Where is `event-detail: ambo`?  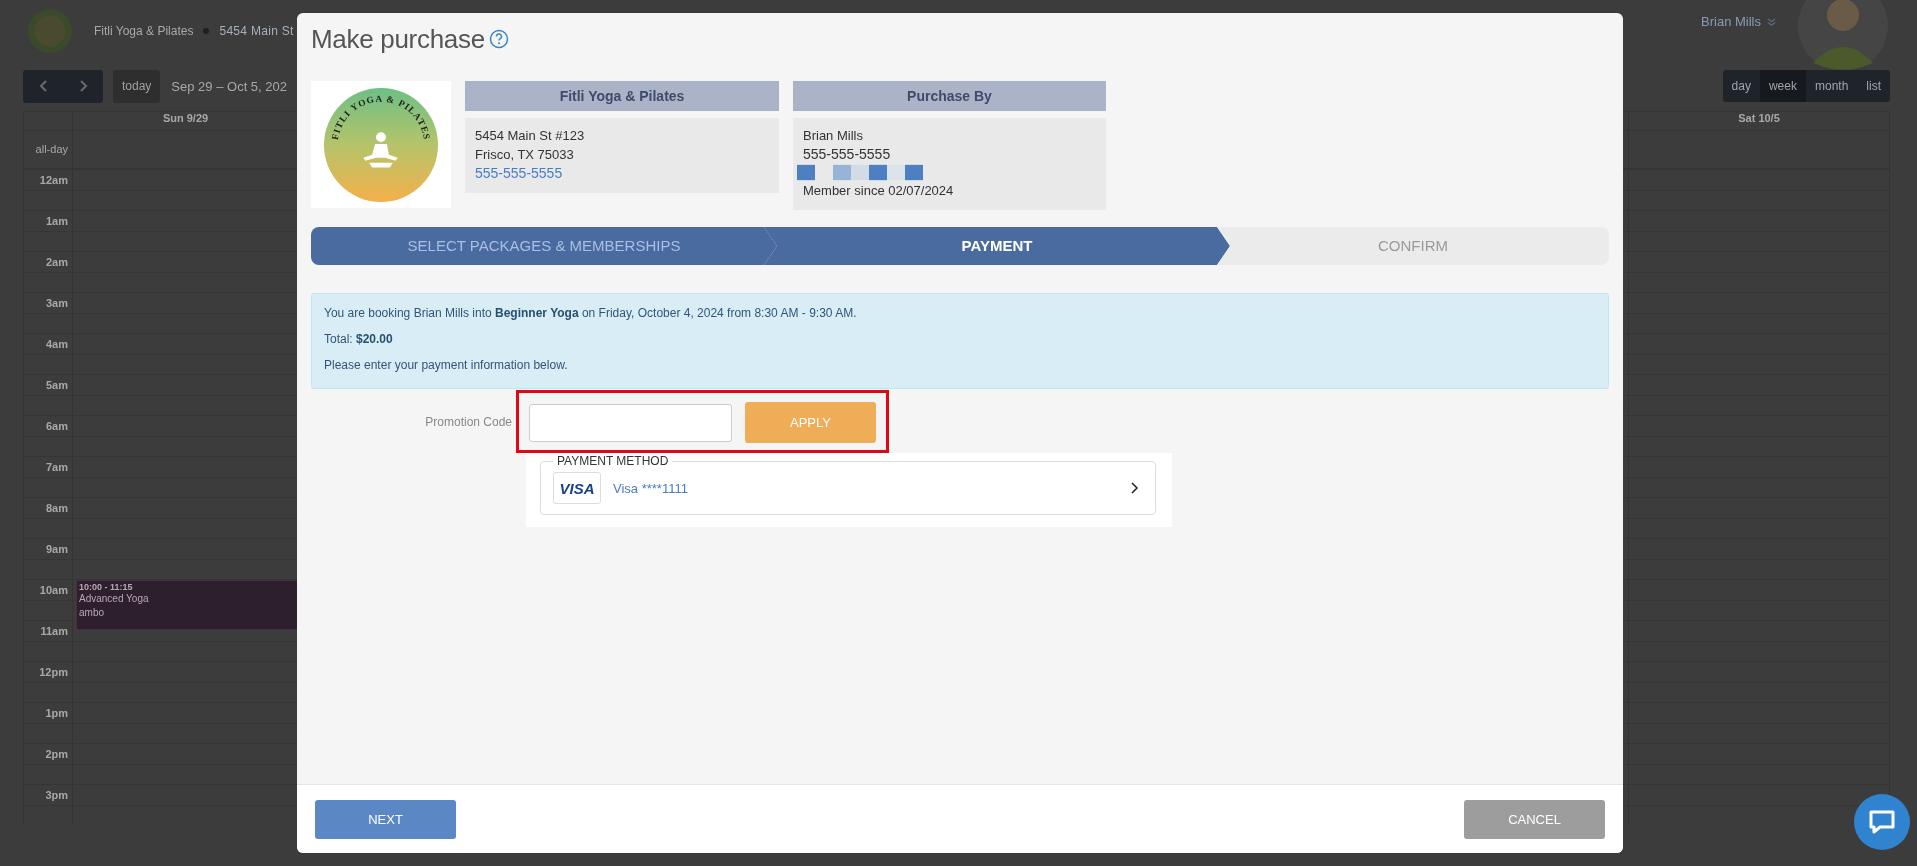 event-detail: ambo is located at coordinates (92, 613).